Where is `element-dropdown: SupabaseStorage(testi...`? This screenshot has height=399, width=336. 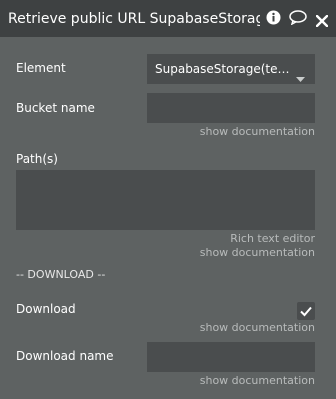 element-dropdown: SupabaseStorage(testi... is located at coordinates (231, 69).